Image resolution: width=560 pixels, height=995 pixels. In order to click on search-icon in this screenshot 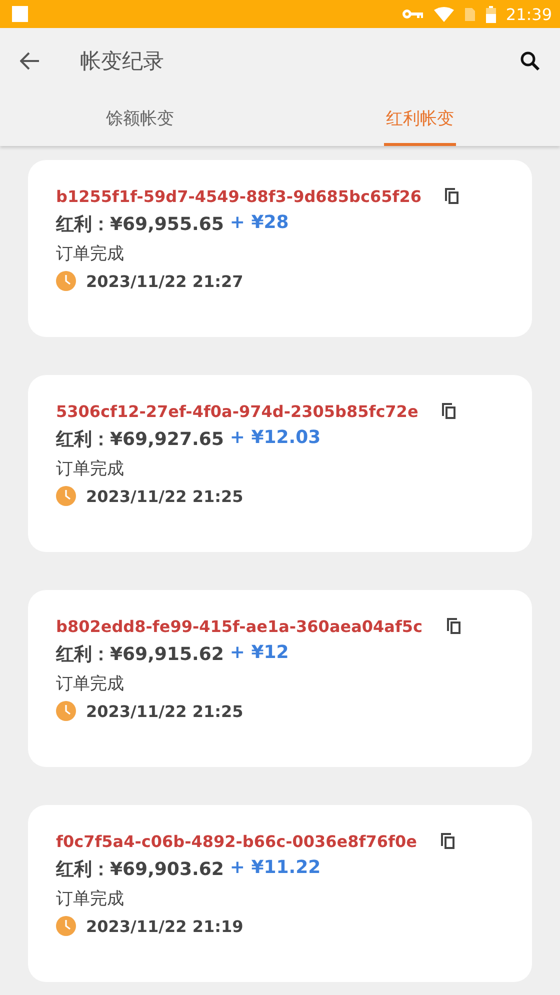, I will do `click(530, 61)`.